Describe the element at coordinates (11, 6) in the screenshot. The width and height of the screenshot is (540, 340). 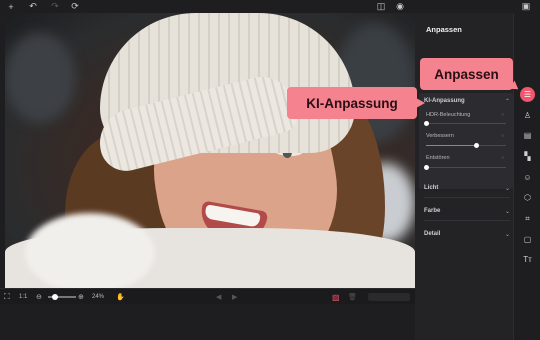
I see `plus-icon: +` at that location.